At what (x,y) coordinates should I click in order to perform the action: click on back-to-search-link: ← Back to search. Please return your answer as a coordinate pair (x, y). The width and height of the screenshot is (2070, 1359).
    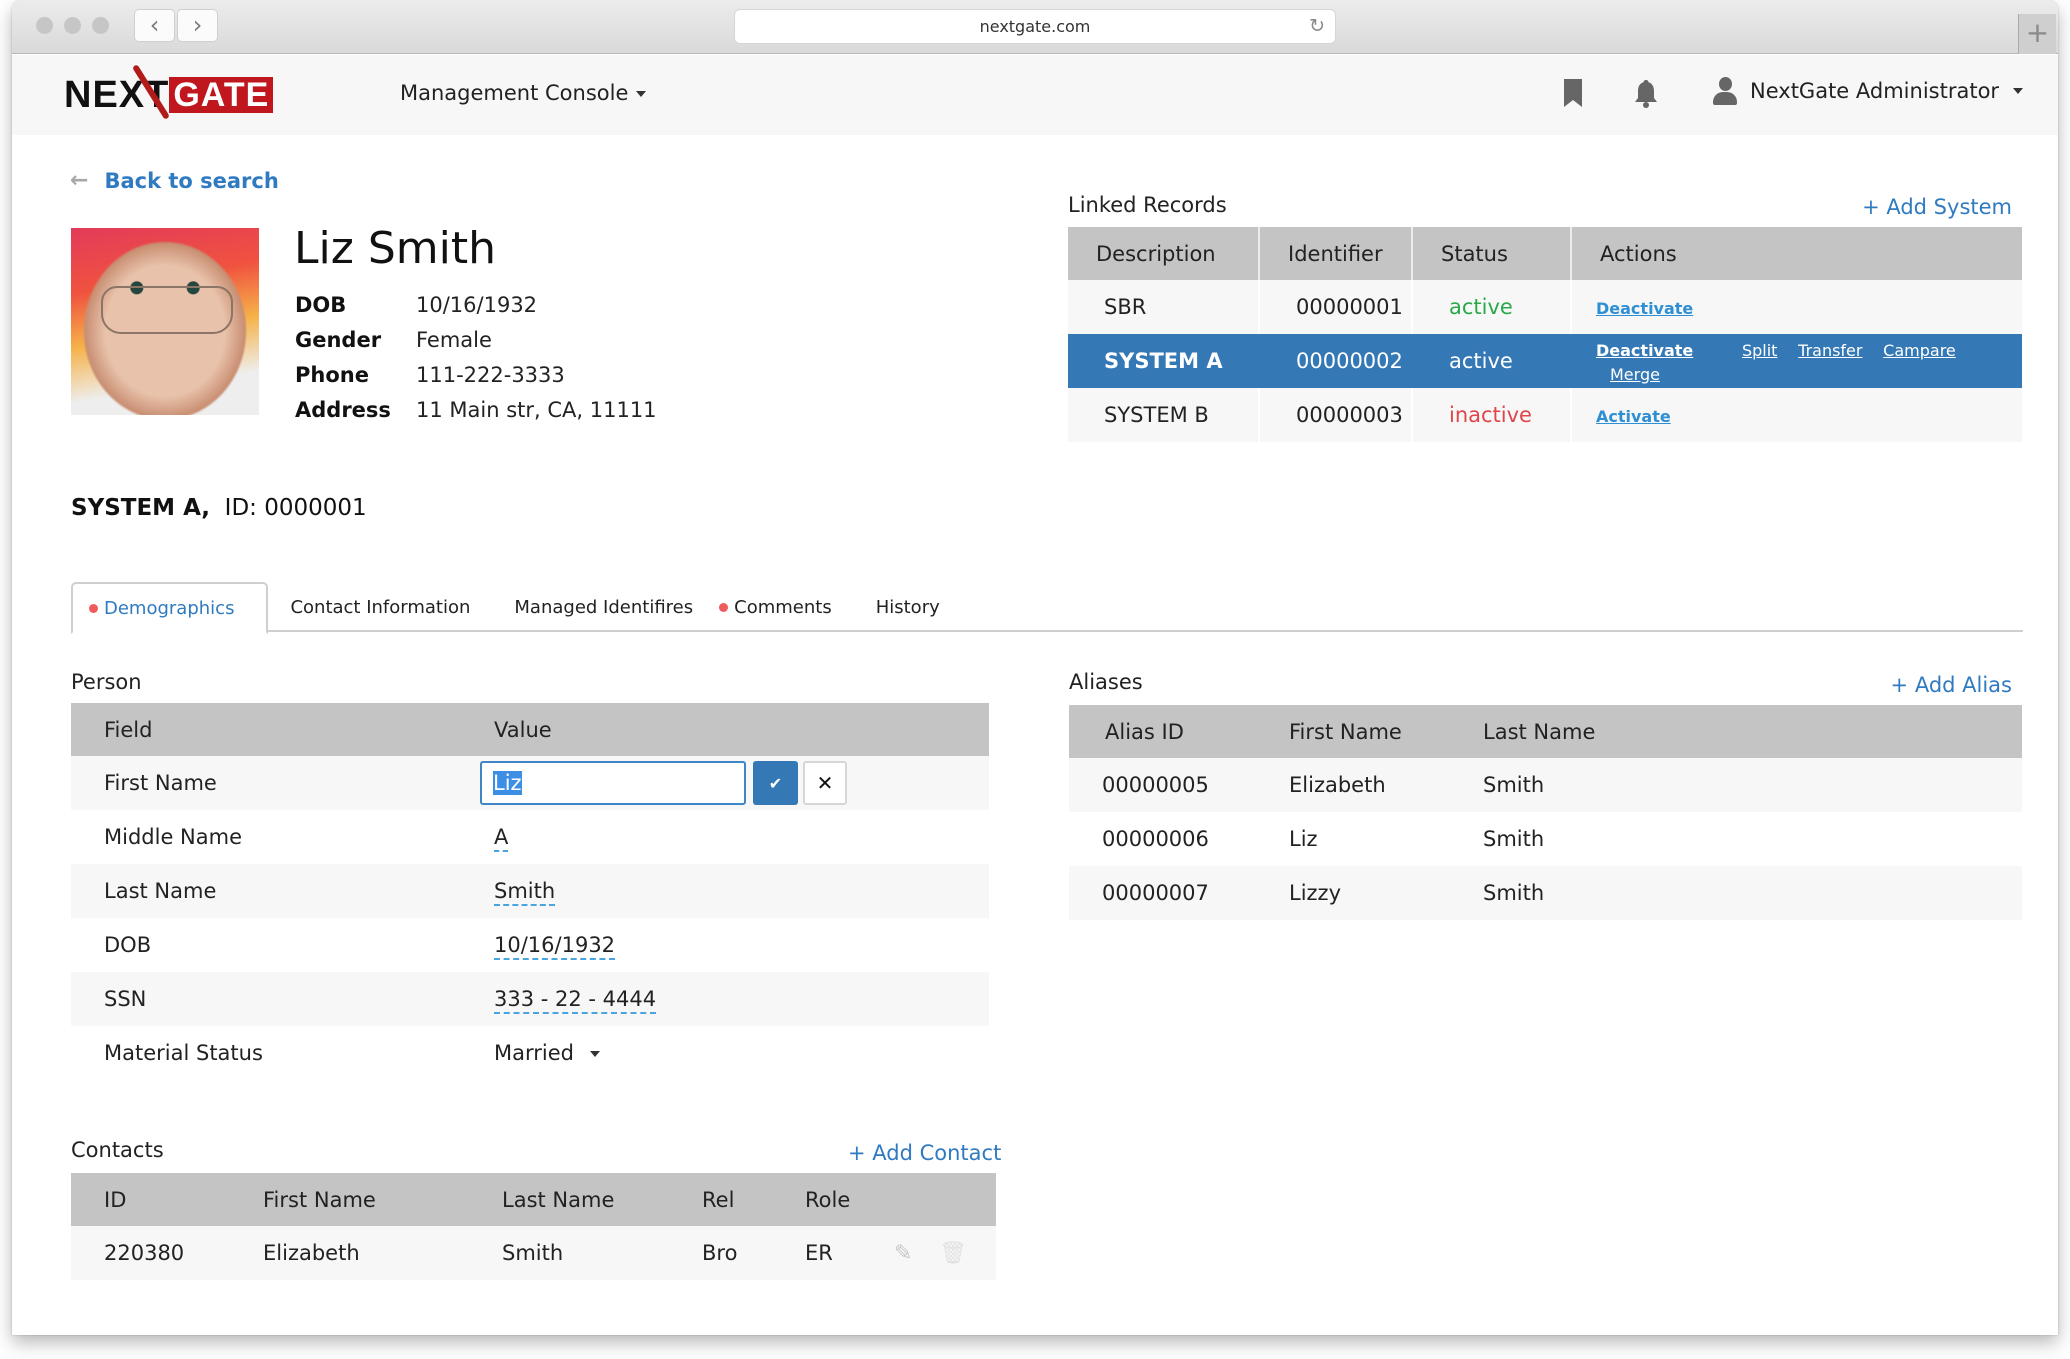
    Looking at the image, I should click on (174, 180).